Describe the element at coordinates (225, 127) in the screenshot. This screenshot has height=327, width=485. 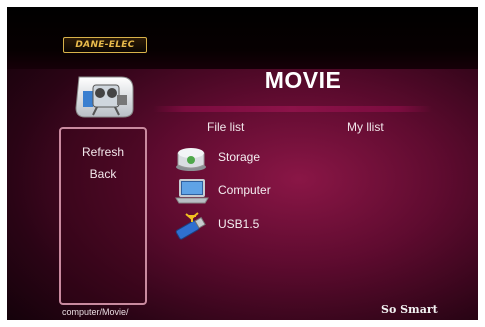
I see `tab-file-list: File list` at that location.